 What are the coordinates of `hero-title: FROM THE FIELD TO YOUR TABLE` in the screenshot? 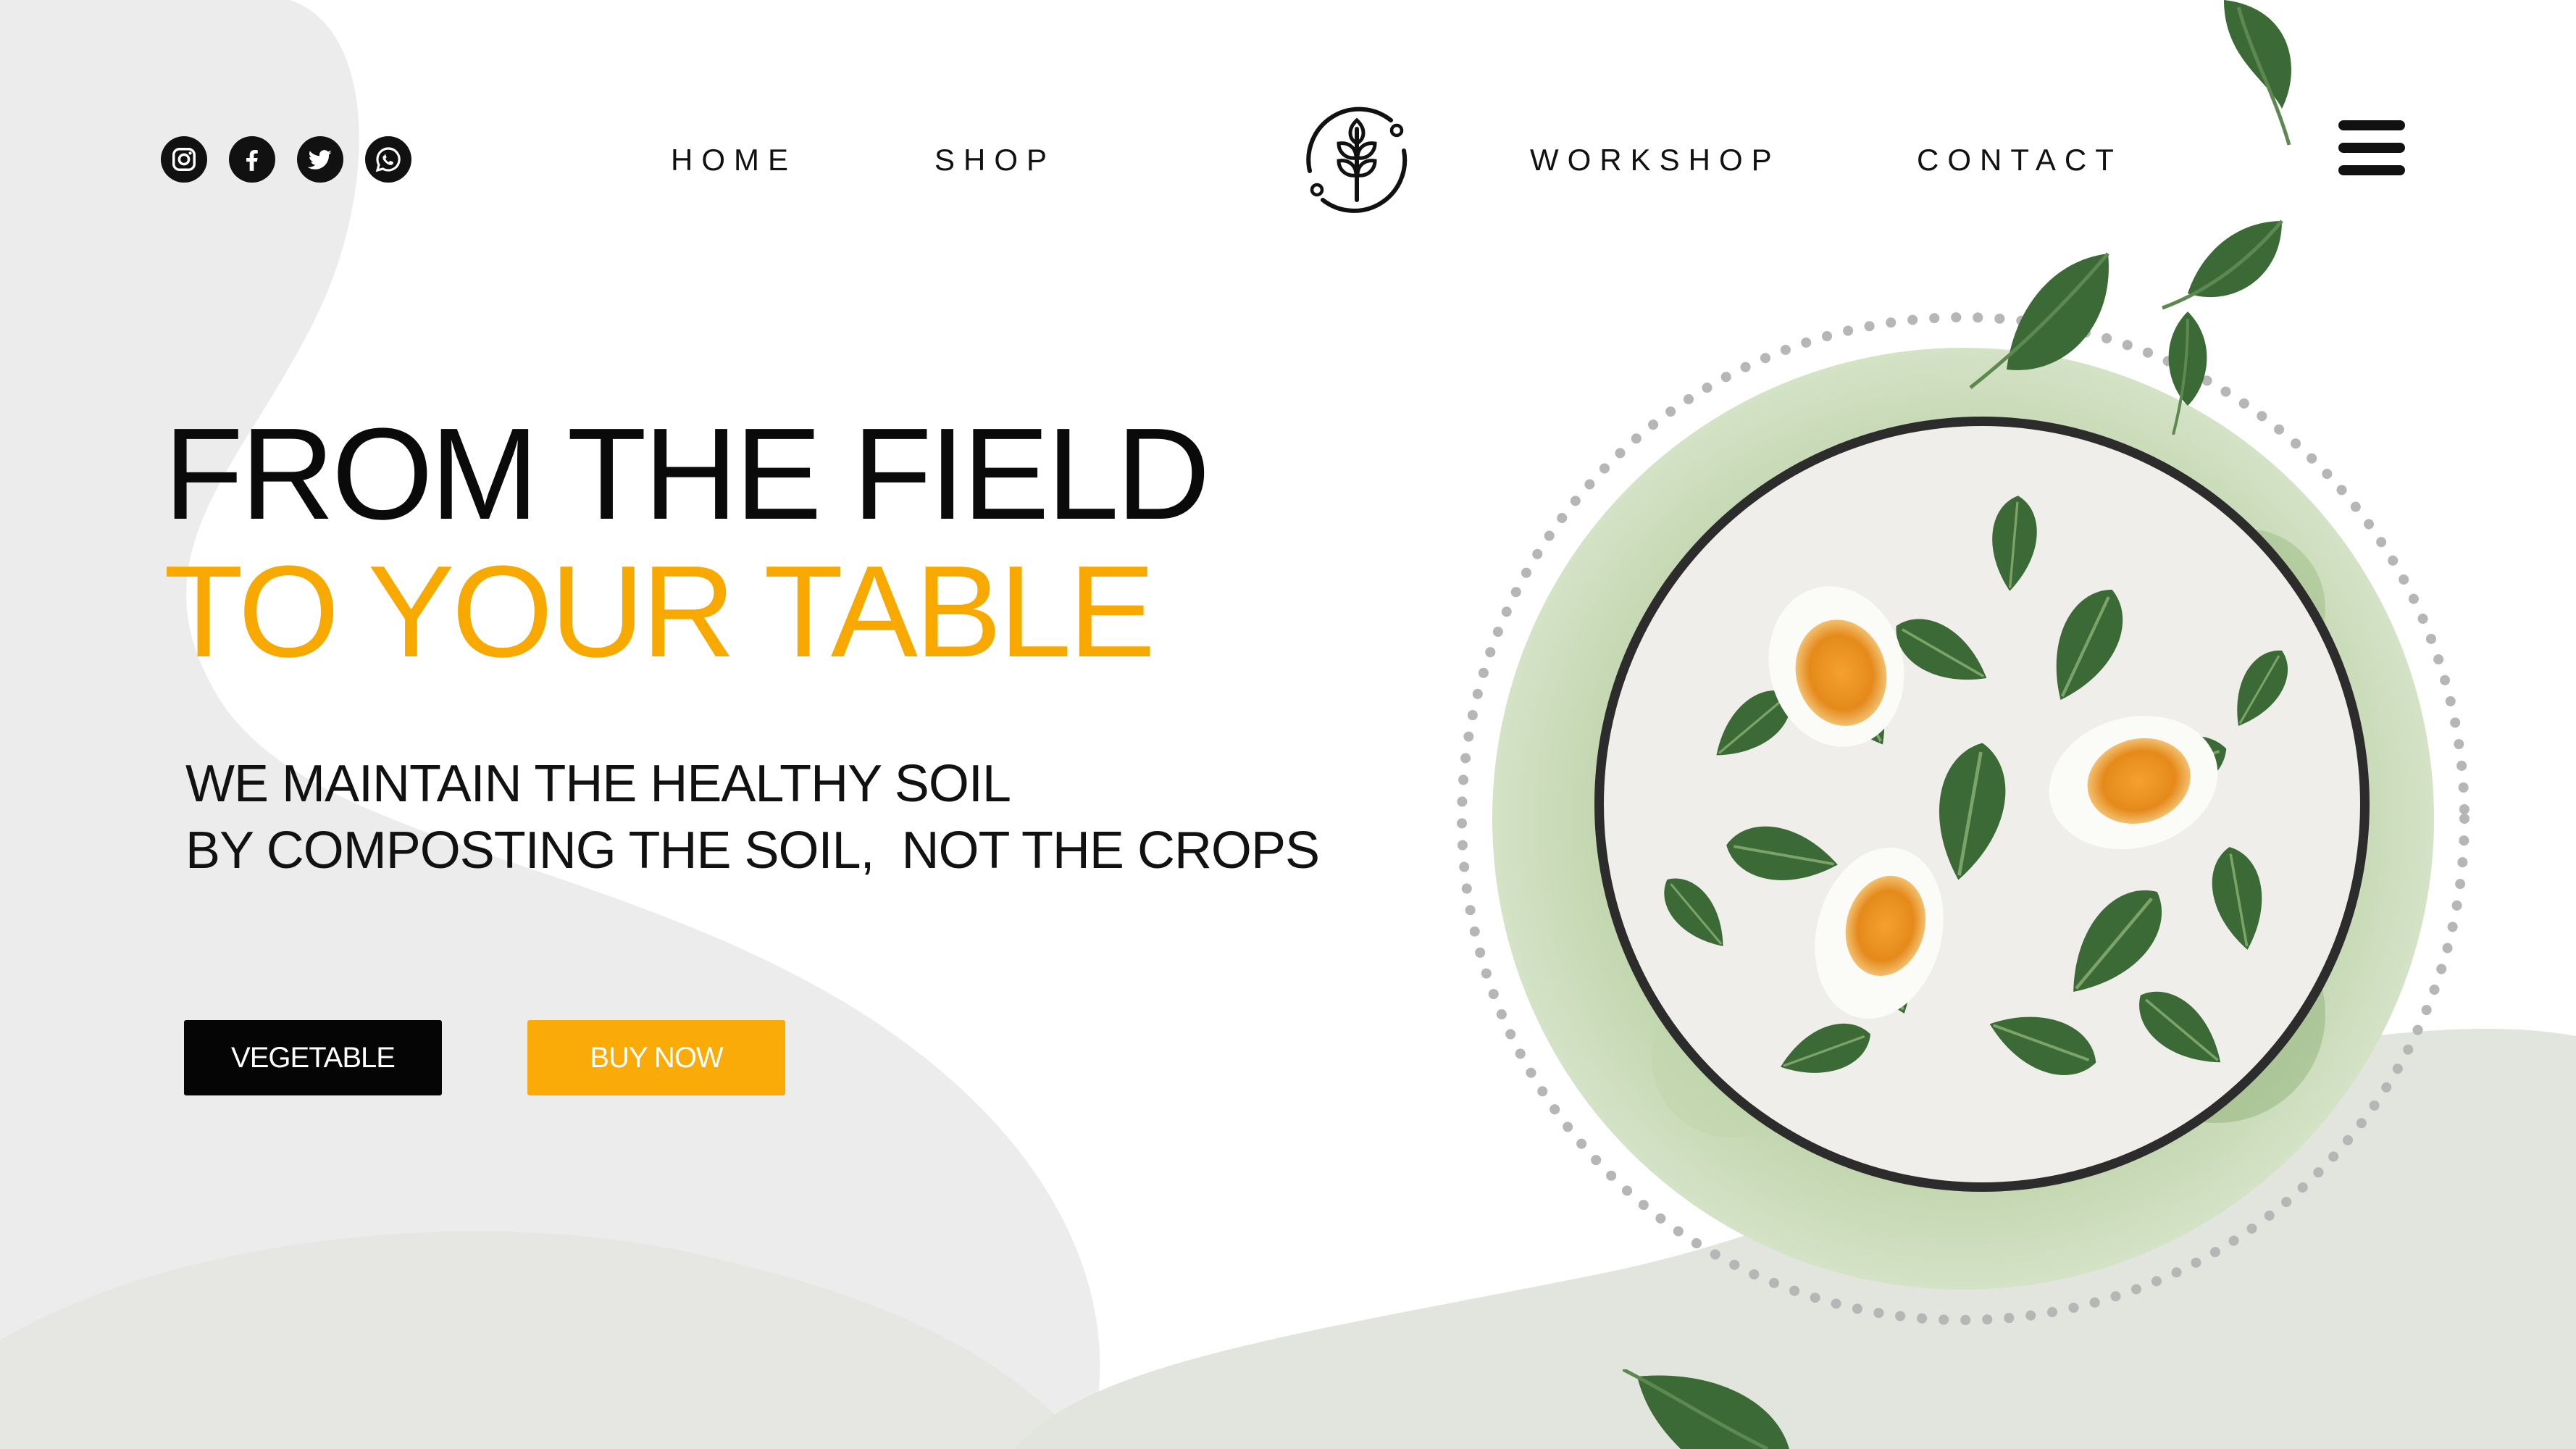 It's located at (687, 543).